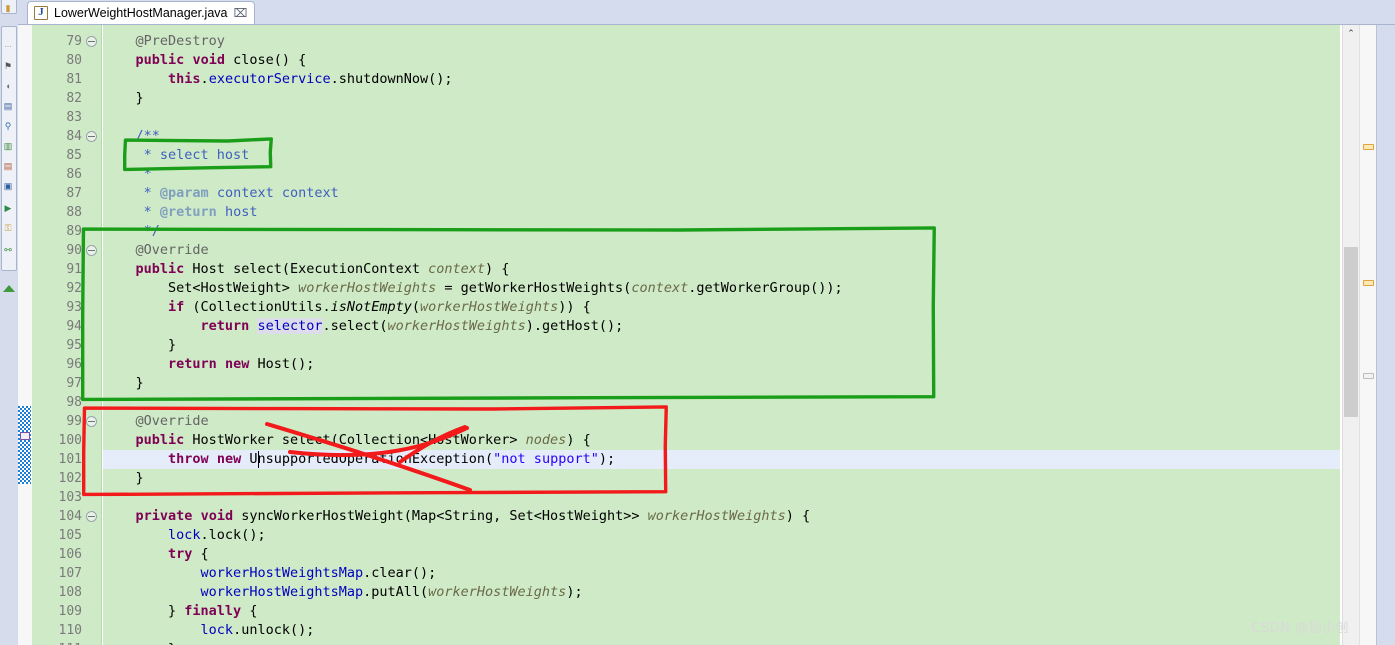 The image size is (1395, 645). I want to click on line-number: 111, so click(70, 642).